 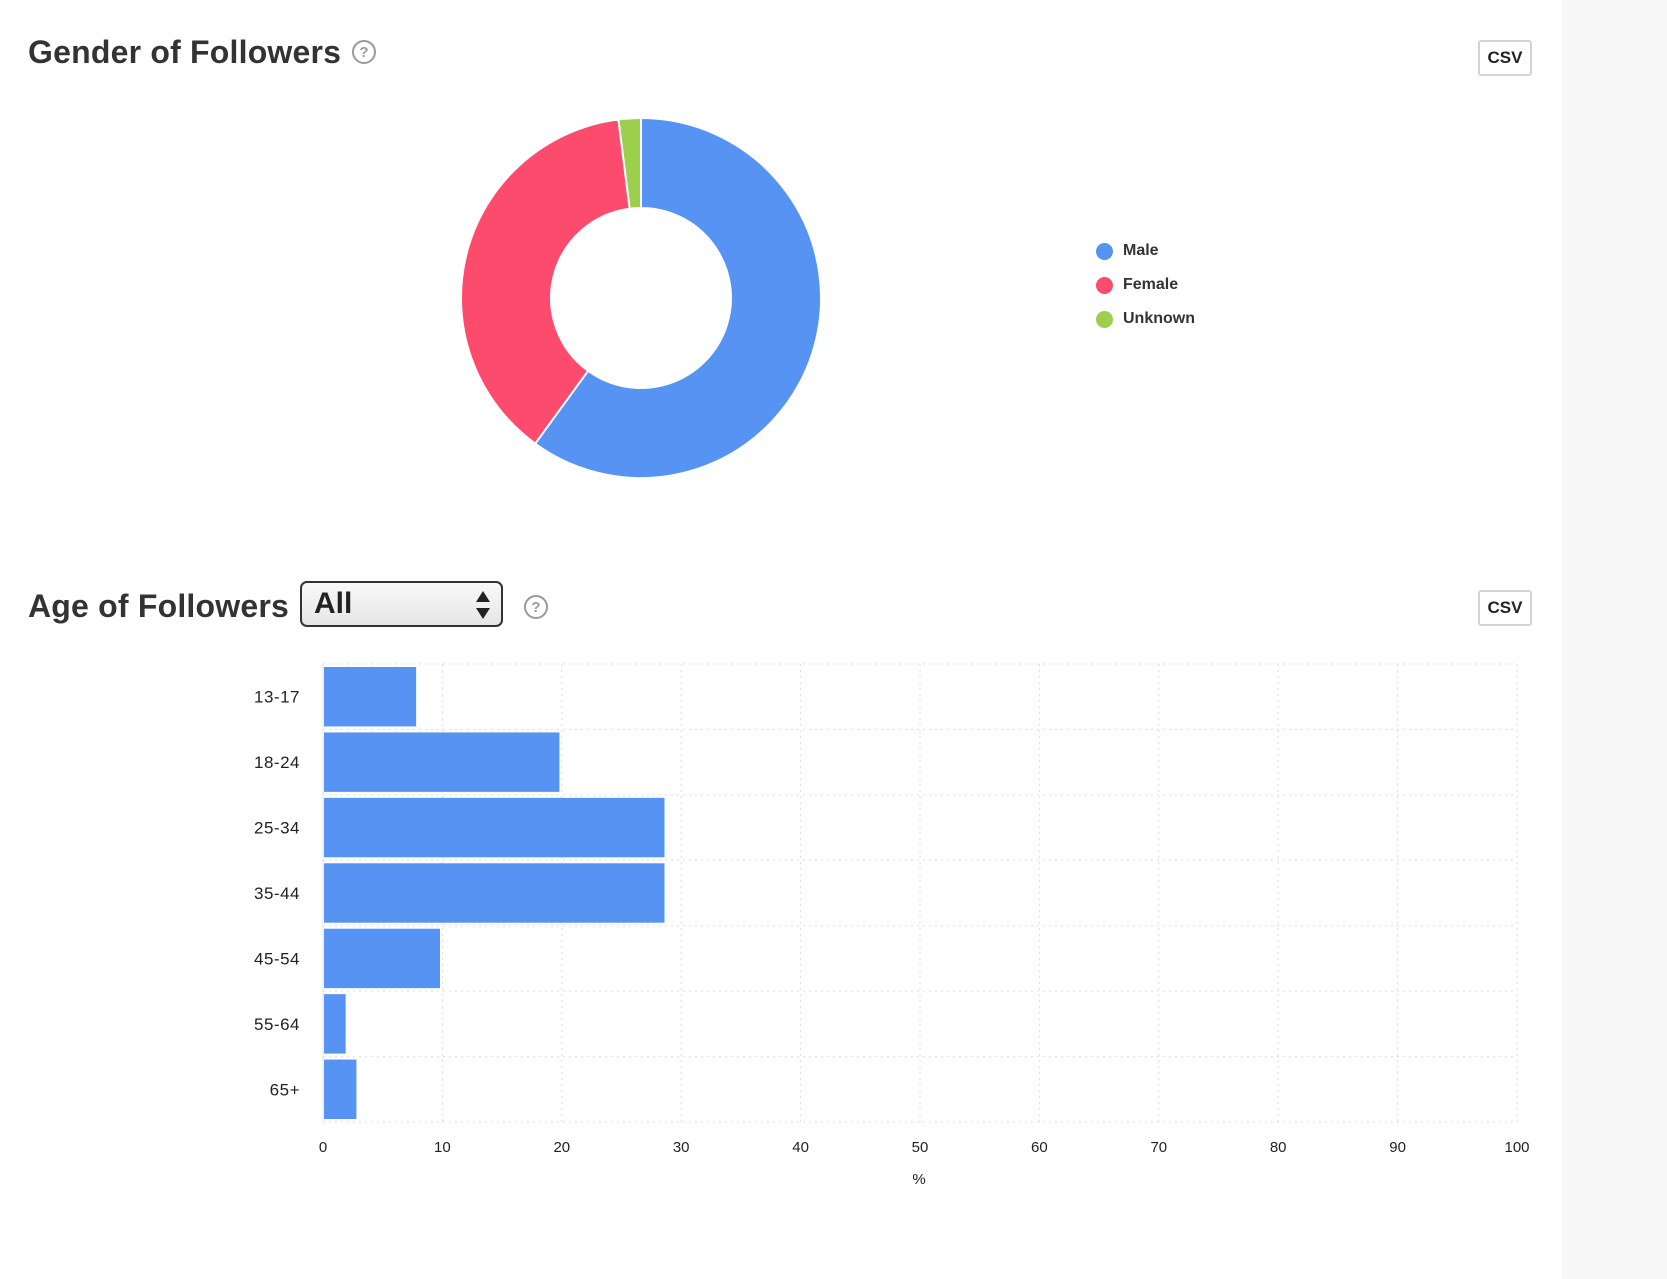 I want to click on legend-item-male: Male, so click(x=1145, y=251).